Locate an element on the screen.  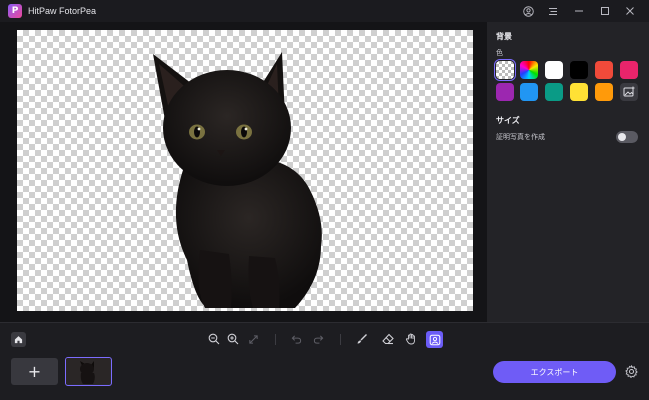
size-title: サイズ is located at coordinates (508, 120).